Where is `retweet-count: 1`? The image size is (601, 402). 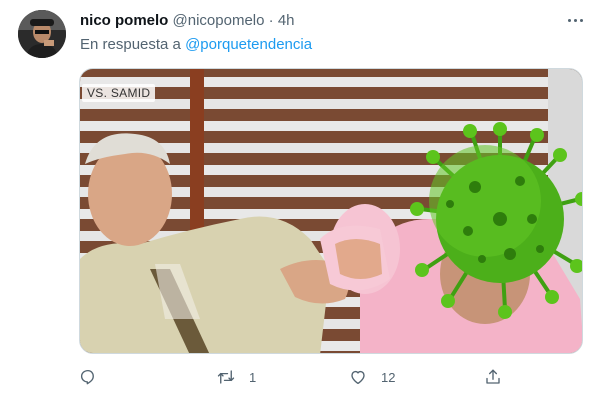
retweet-count: 1 is located at coordinates (253, 377).